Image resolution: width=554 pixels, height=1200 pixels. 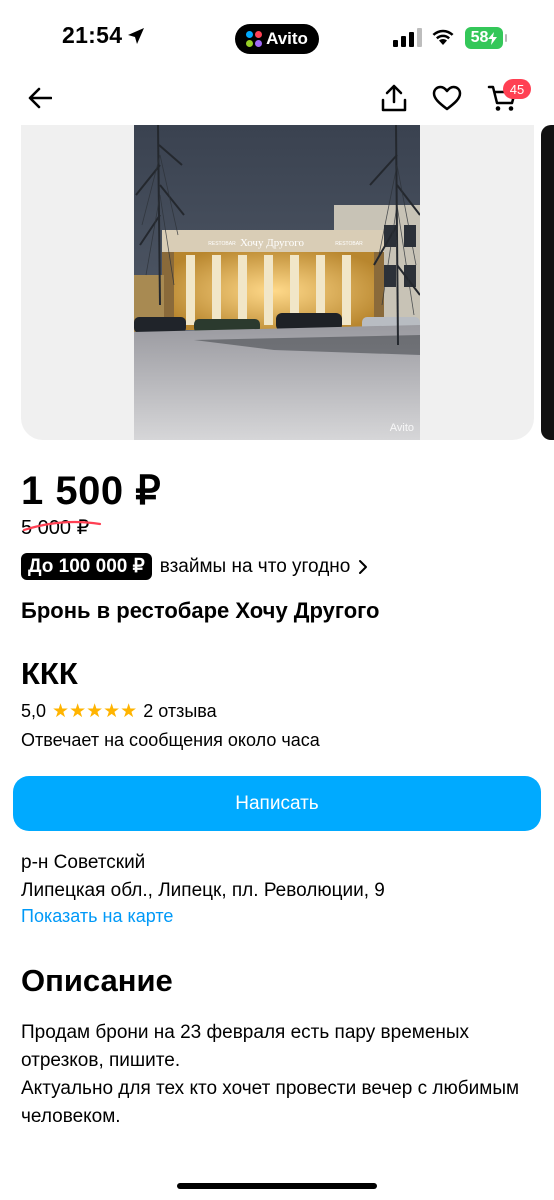 I want to click on restobar-sign: Хочу Другого, so click(x=272, y=243).